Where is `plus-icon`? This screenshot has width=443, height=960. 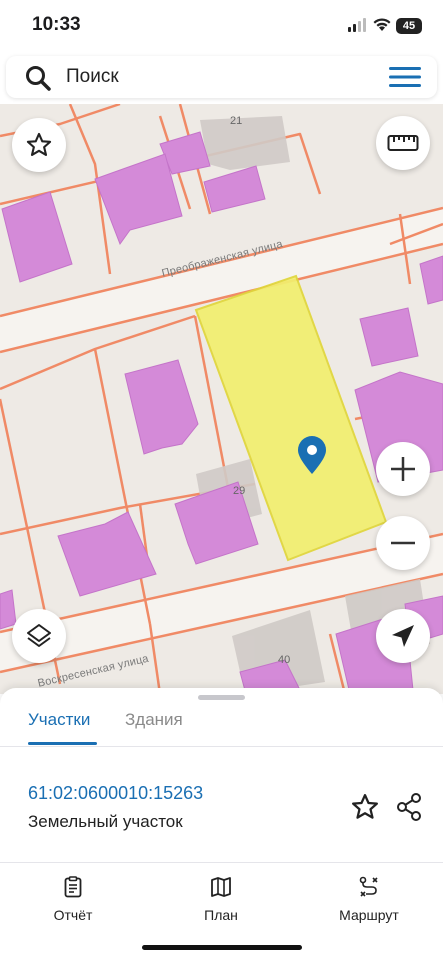
plus-icon is located at coordinates (403, 469).